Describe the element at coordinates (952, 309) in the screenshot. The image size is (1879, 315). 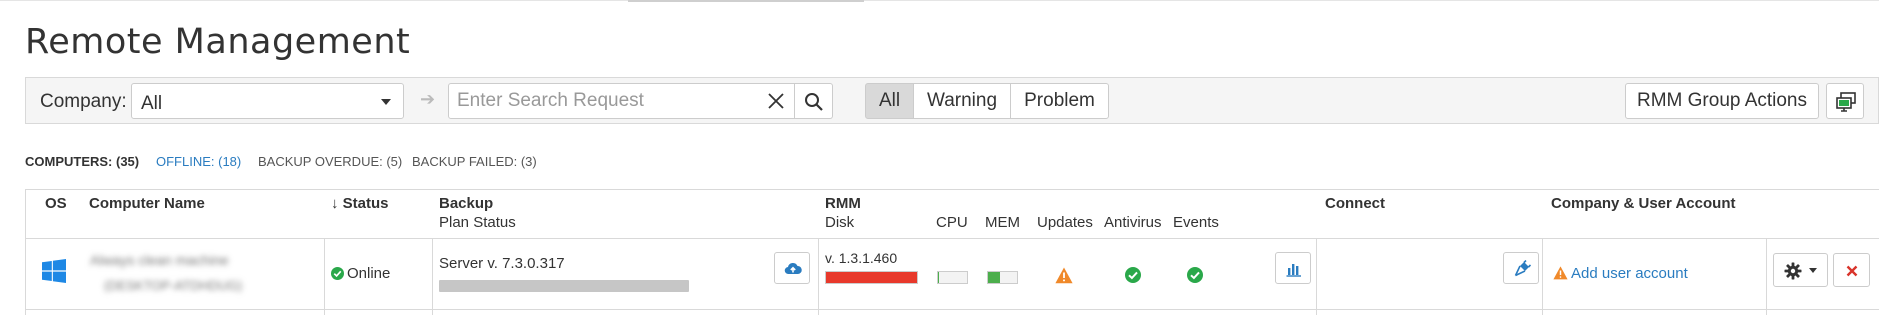
I see `row-divider` at that location.